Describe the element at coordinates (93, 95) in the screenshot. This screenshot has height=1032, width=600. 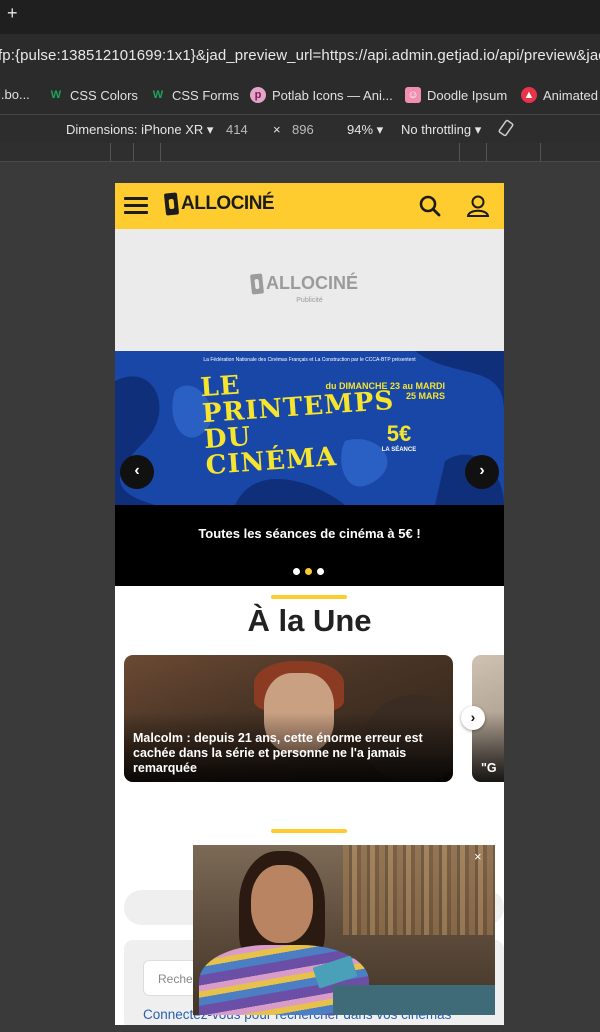
I see `bookmark-item: W CSS Colors` at that location.